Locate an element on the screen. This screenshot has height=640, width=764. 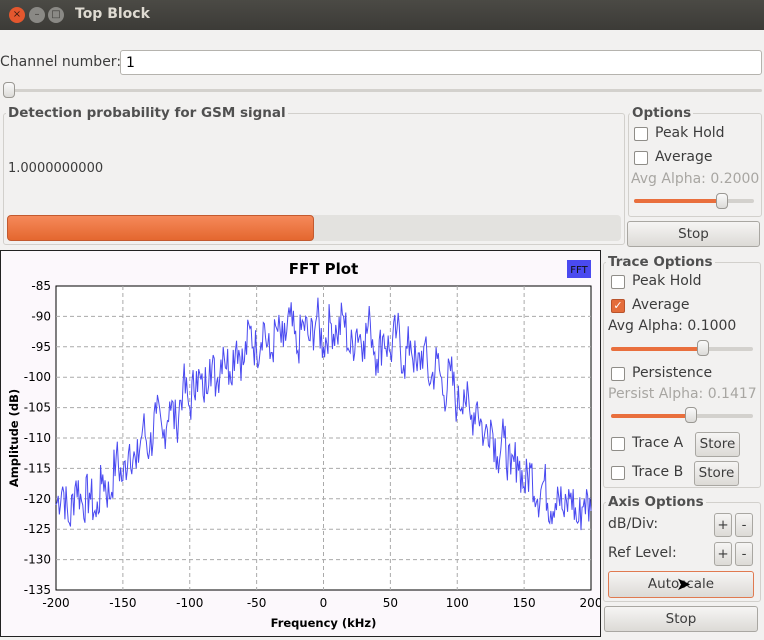
store-a-button: Store is located at coordinates (717, 444).